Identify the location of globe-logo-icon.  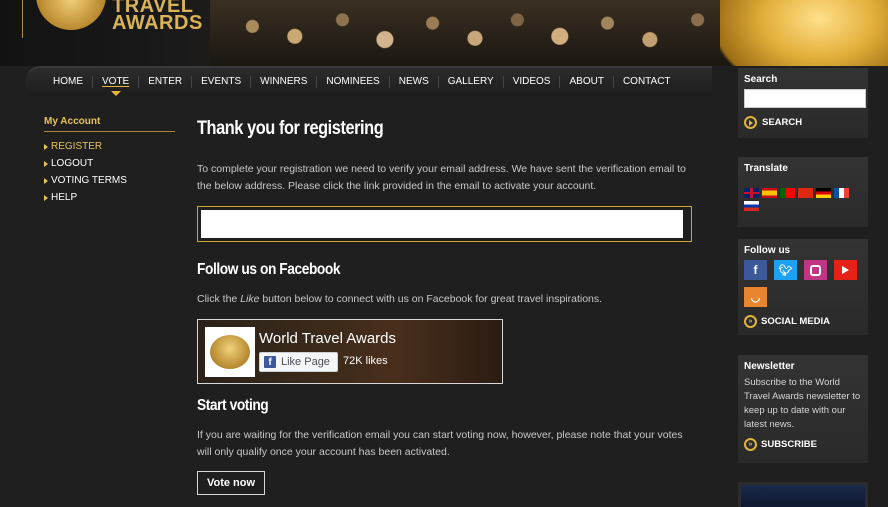
(230, 352).